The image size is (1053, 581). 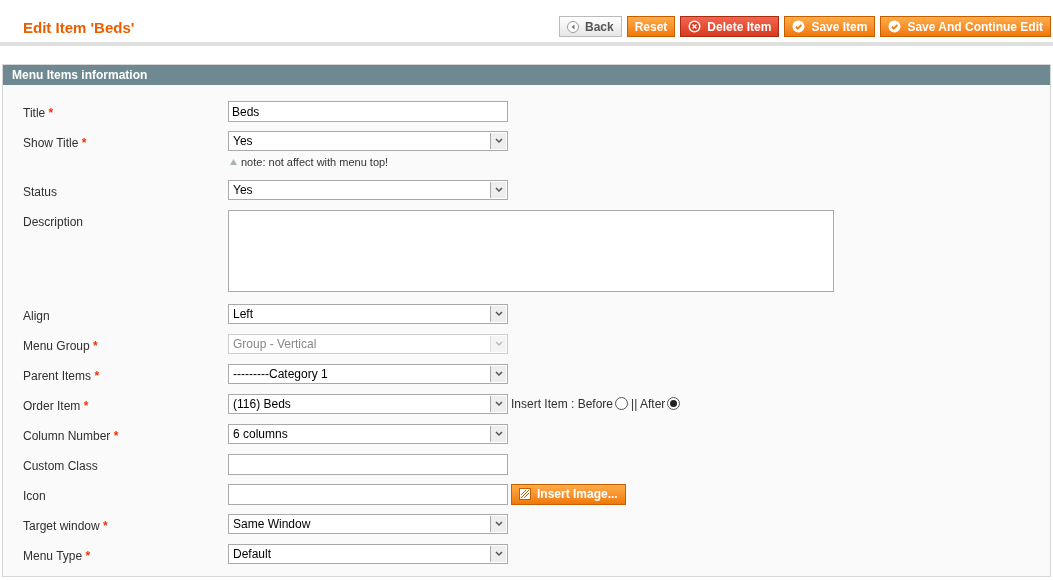 I want to click on field-label: Custom Class, so click(x=61, y=466).